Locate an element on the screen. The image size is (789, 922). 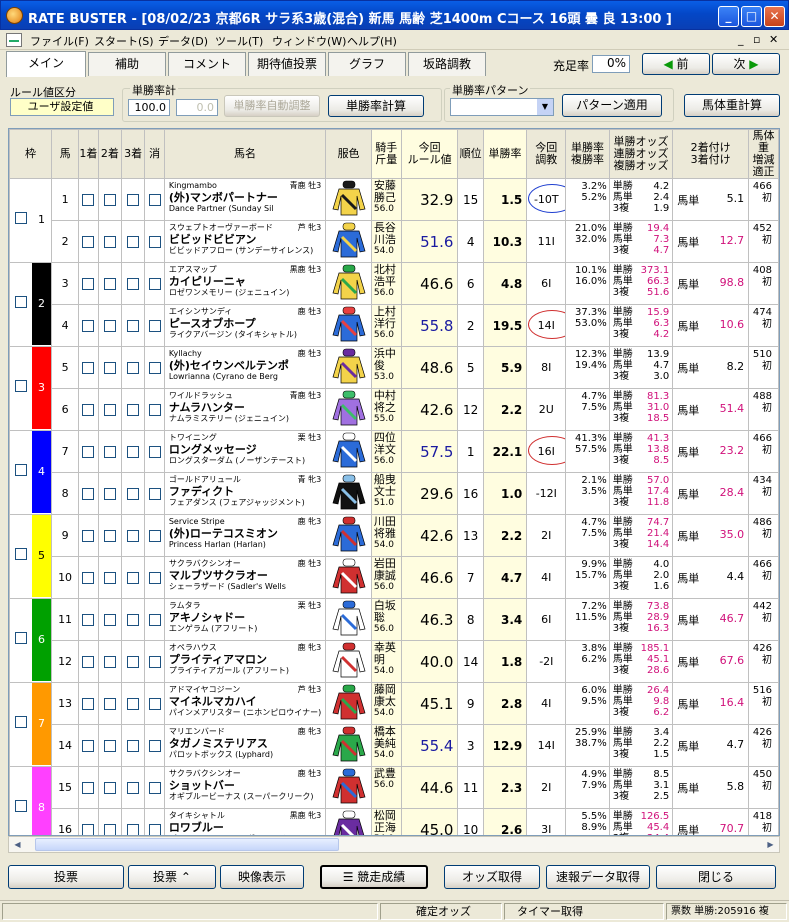
menu-start: スタート(S) is located at coordinates (124, 41).